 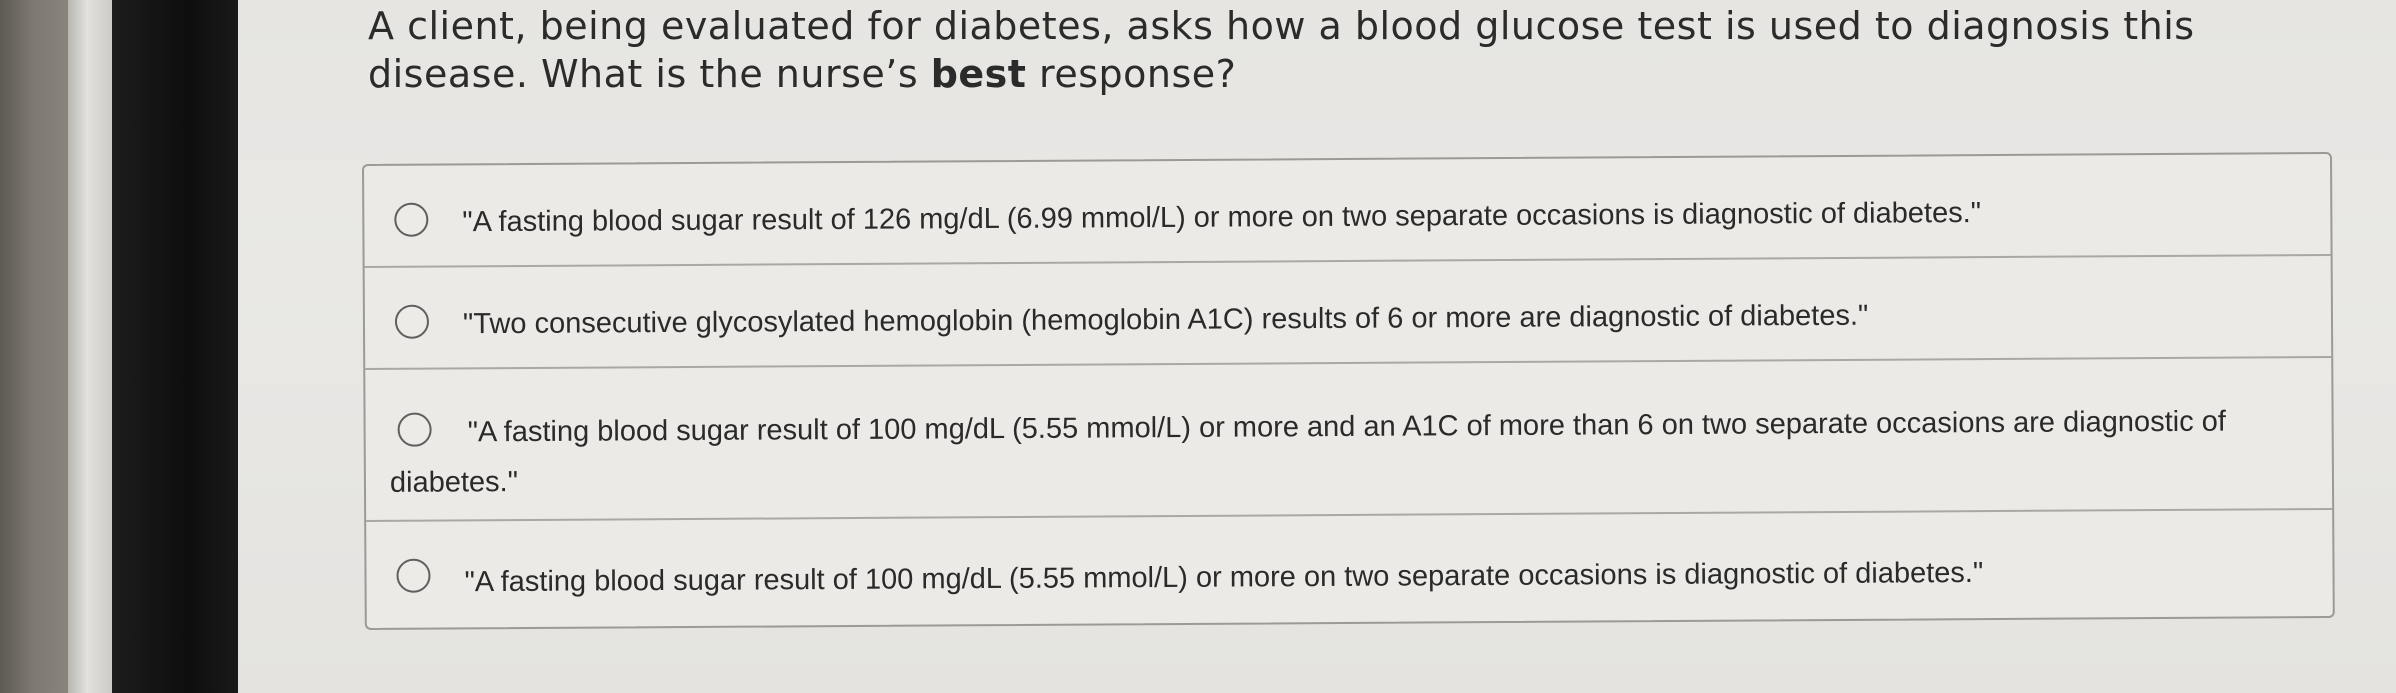 What do you see at coordinates (176, 346) in the screenshot?
I see `monitor-bezel` at bounding box center [176, 346].